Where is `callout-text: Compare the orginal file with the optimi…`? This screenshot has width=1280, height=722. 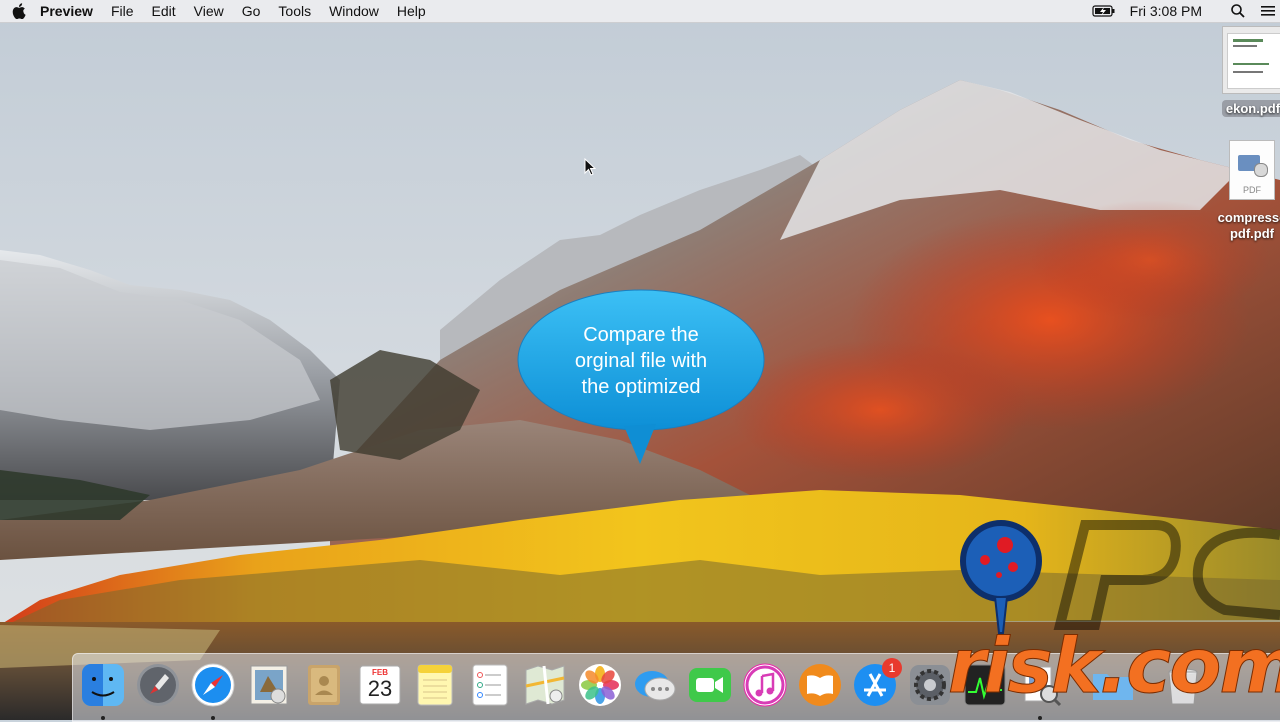
callout-text: Compare the orginal file with the optimi… is located at coordinates (641, 361).